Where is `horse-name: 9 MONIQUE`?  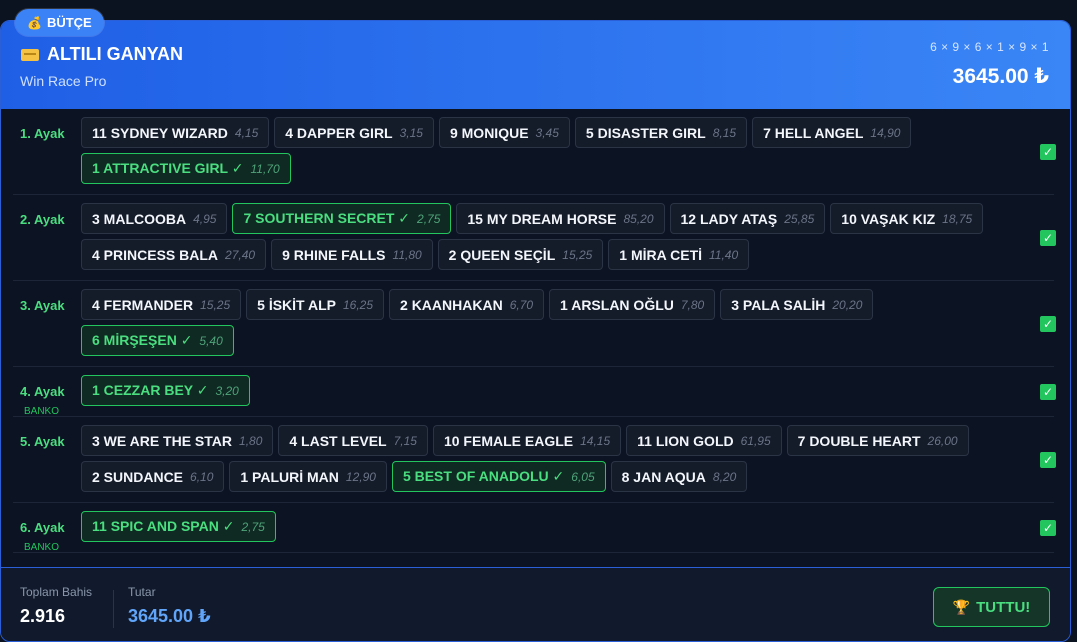
horse-name: 9 MONIQUE is located at coordinates (489, 132).